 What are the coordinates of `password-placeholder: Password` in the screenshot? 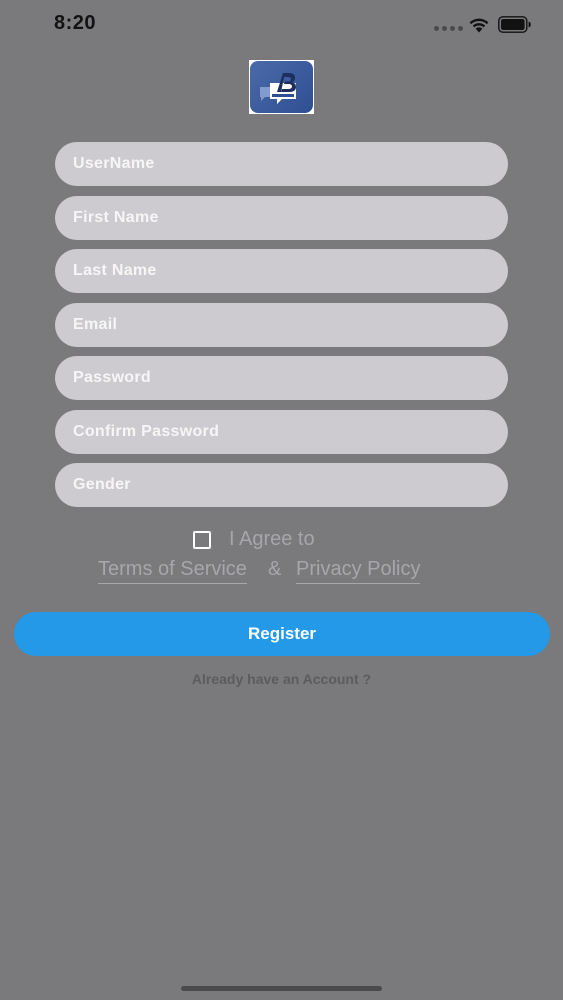 It's located at (112, 377).